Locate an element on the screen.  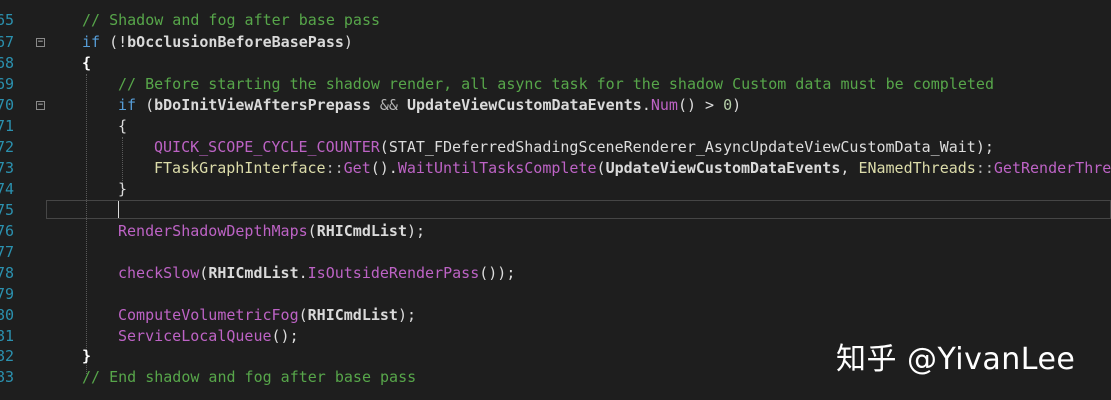
operator: && is located at coordinates (388, 105).